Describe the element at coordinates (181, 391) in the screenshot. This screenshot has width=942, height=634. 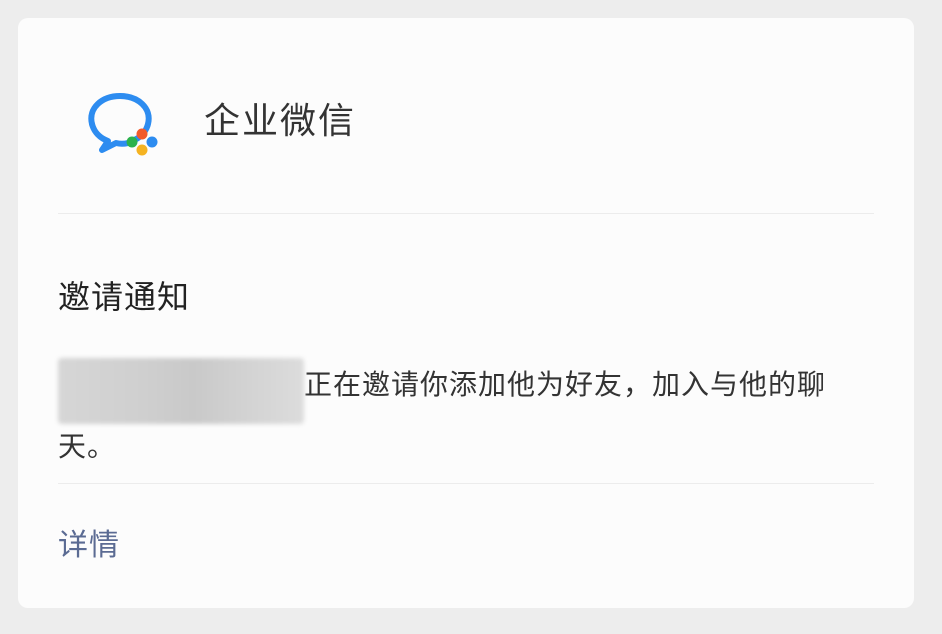
I see `redacted-sender-name` at that location.